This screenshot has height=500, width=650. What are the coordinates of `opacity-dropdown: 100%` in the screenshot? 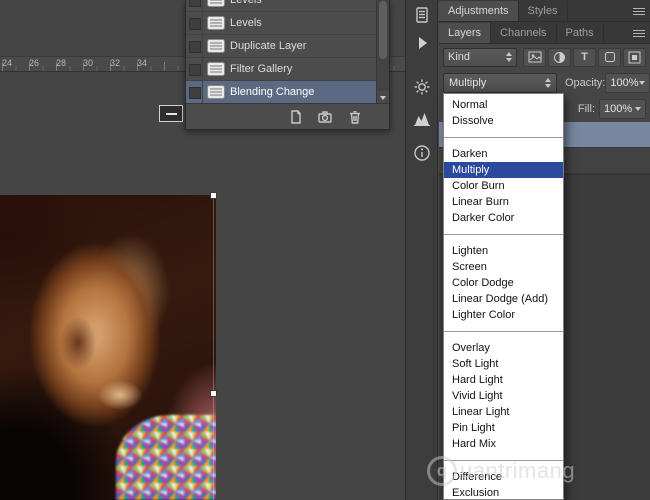 It's located at (627, 83).